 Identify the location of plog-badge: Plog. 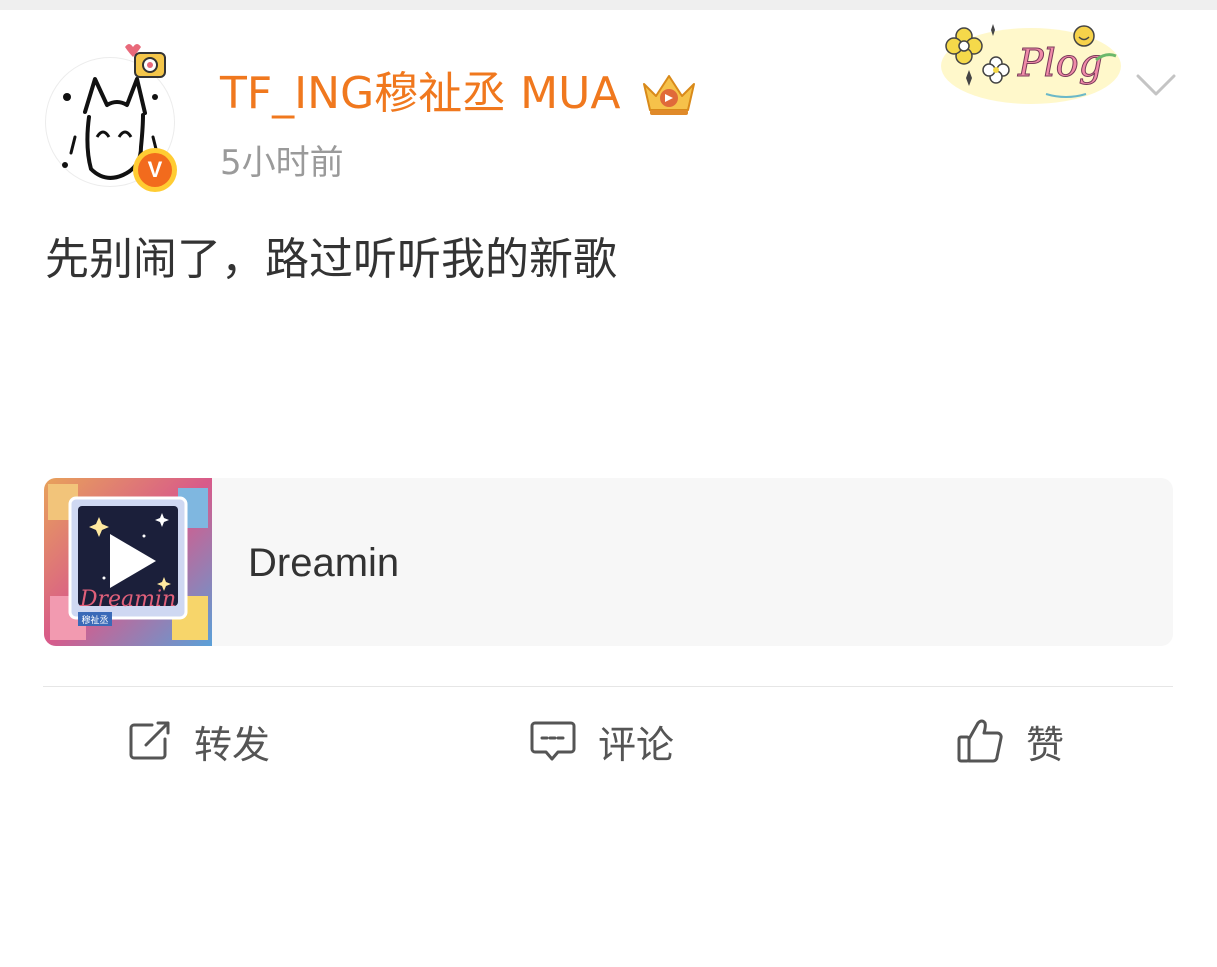
(1031, 64).